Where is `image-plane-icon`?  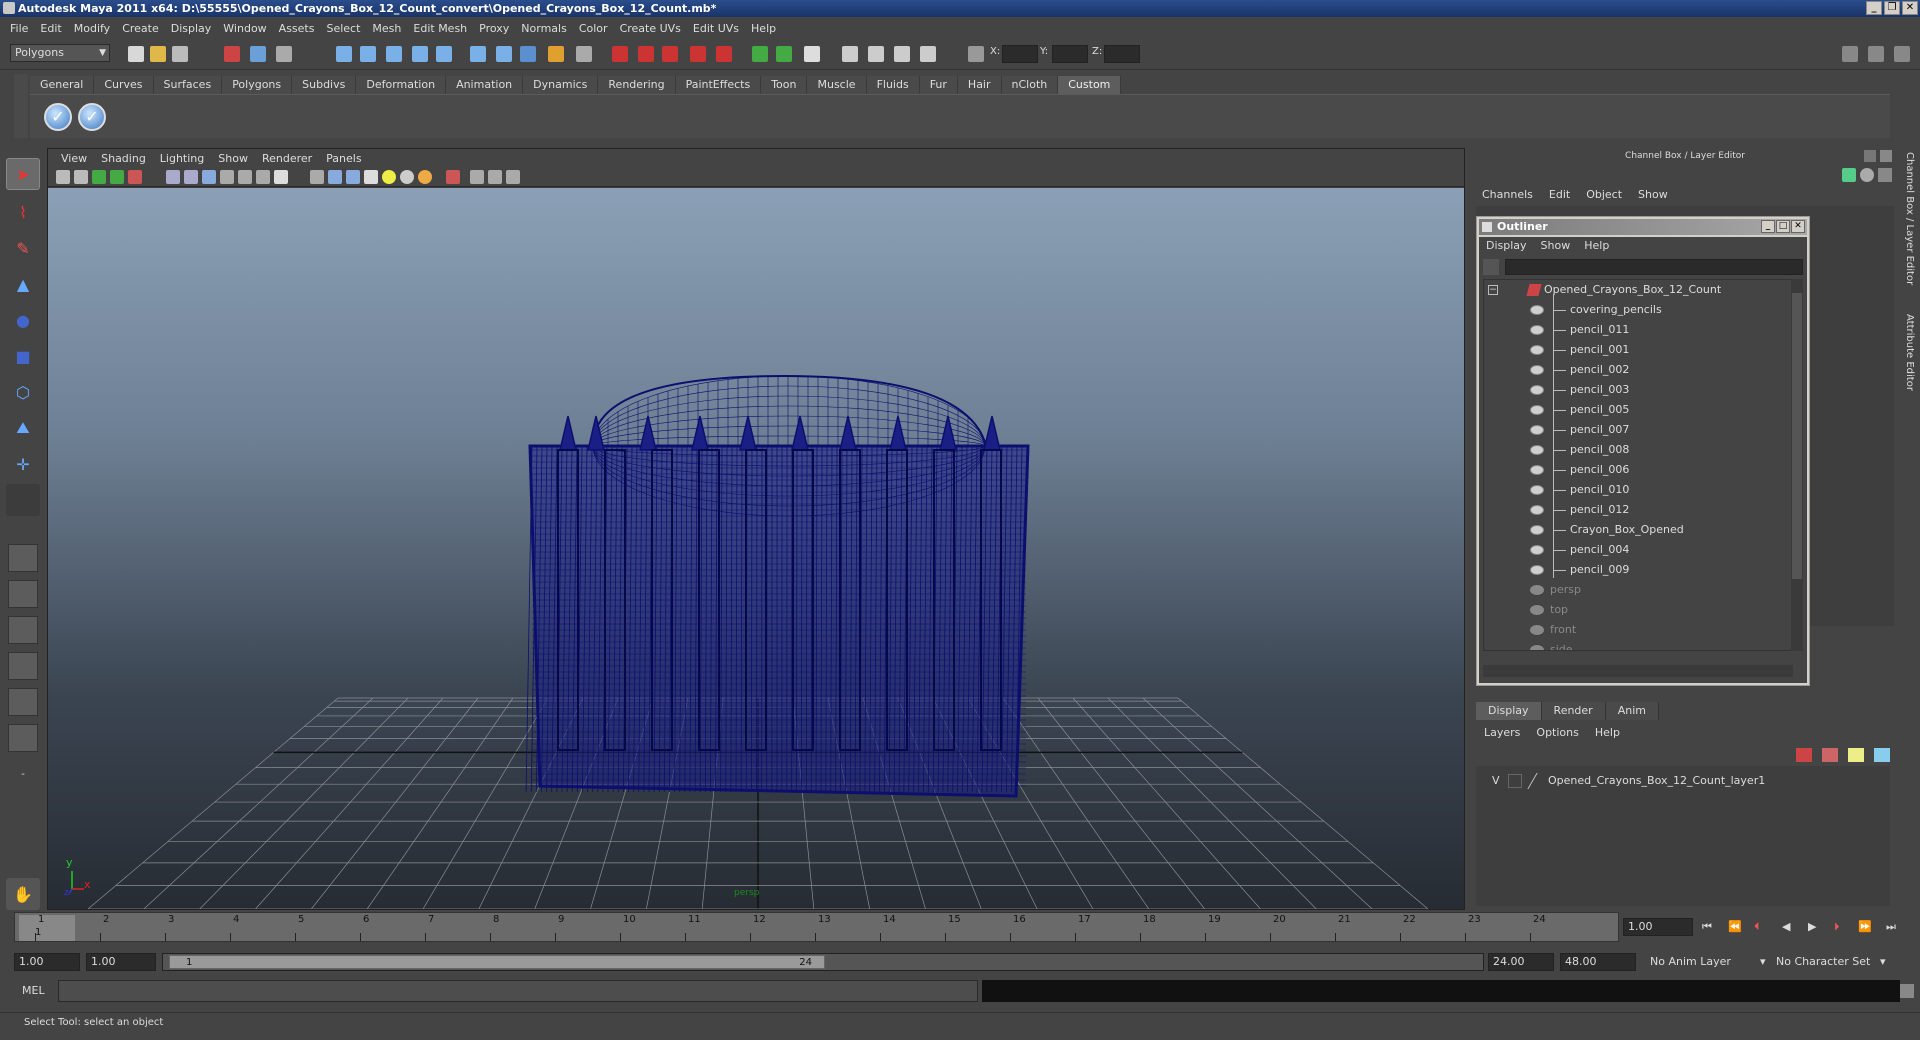
image-plane-icon is located at coordinates (117, 177).